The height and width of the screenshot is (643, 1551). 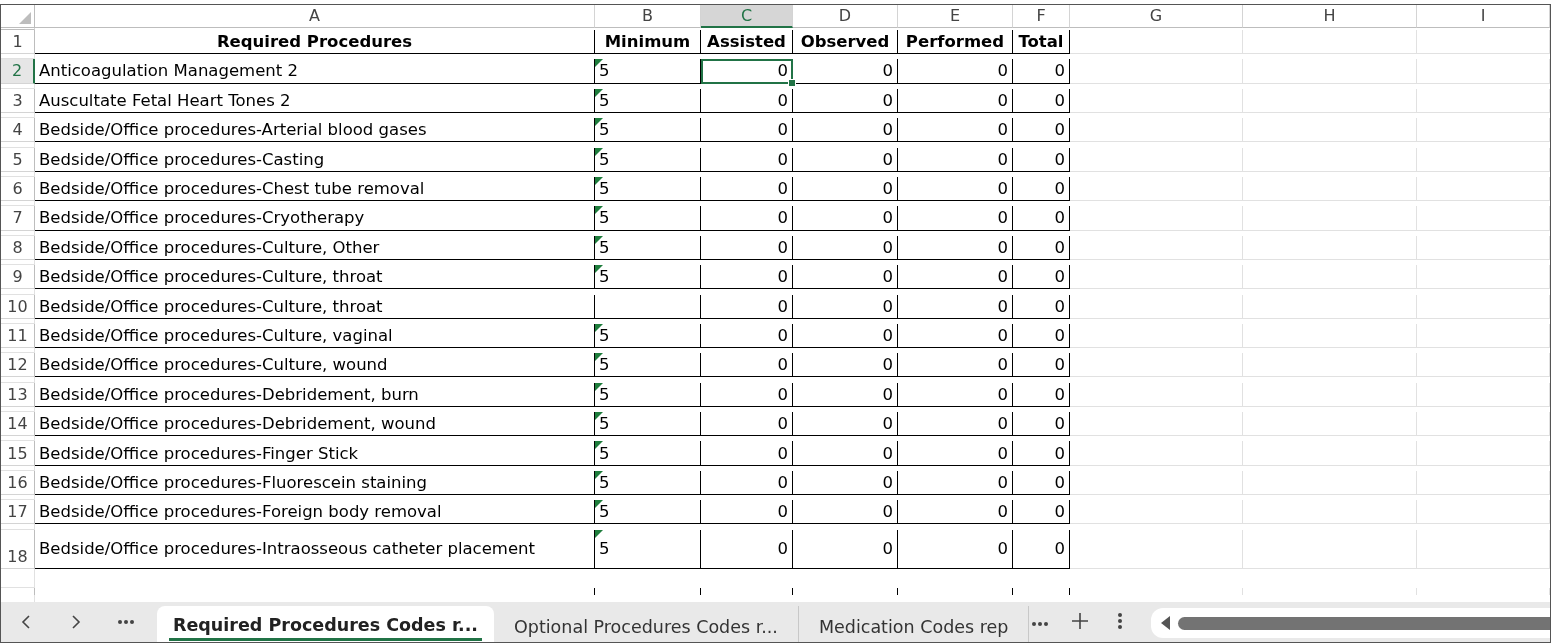 I want to click on column-heading: Required Procedures, so click(x=315, y=42).